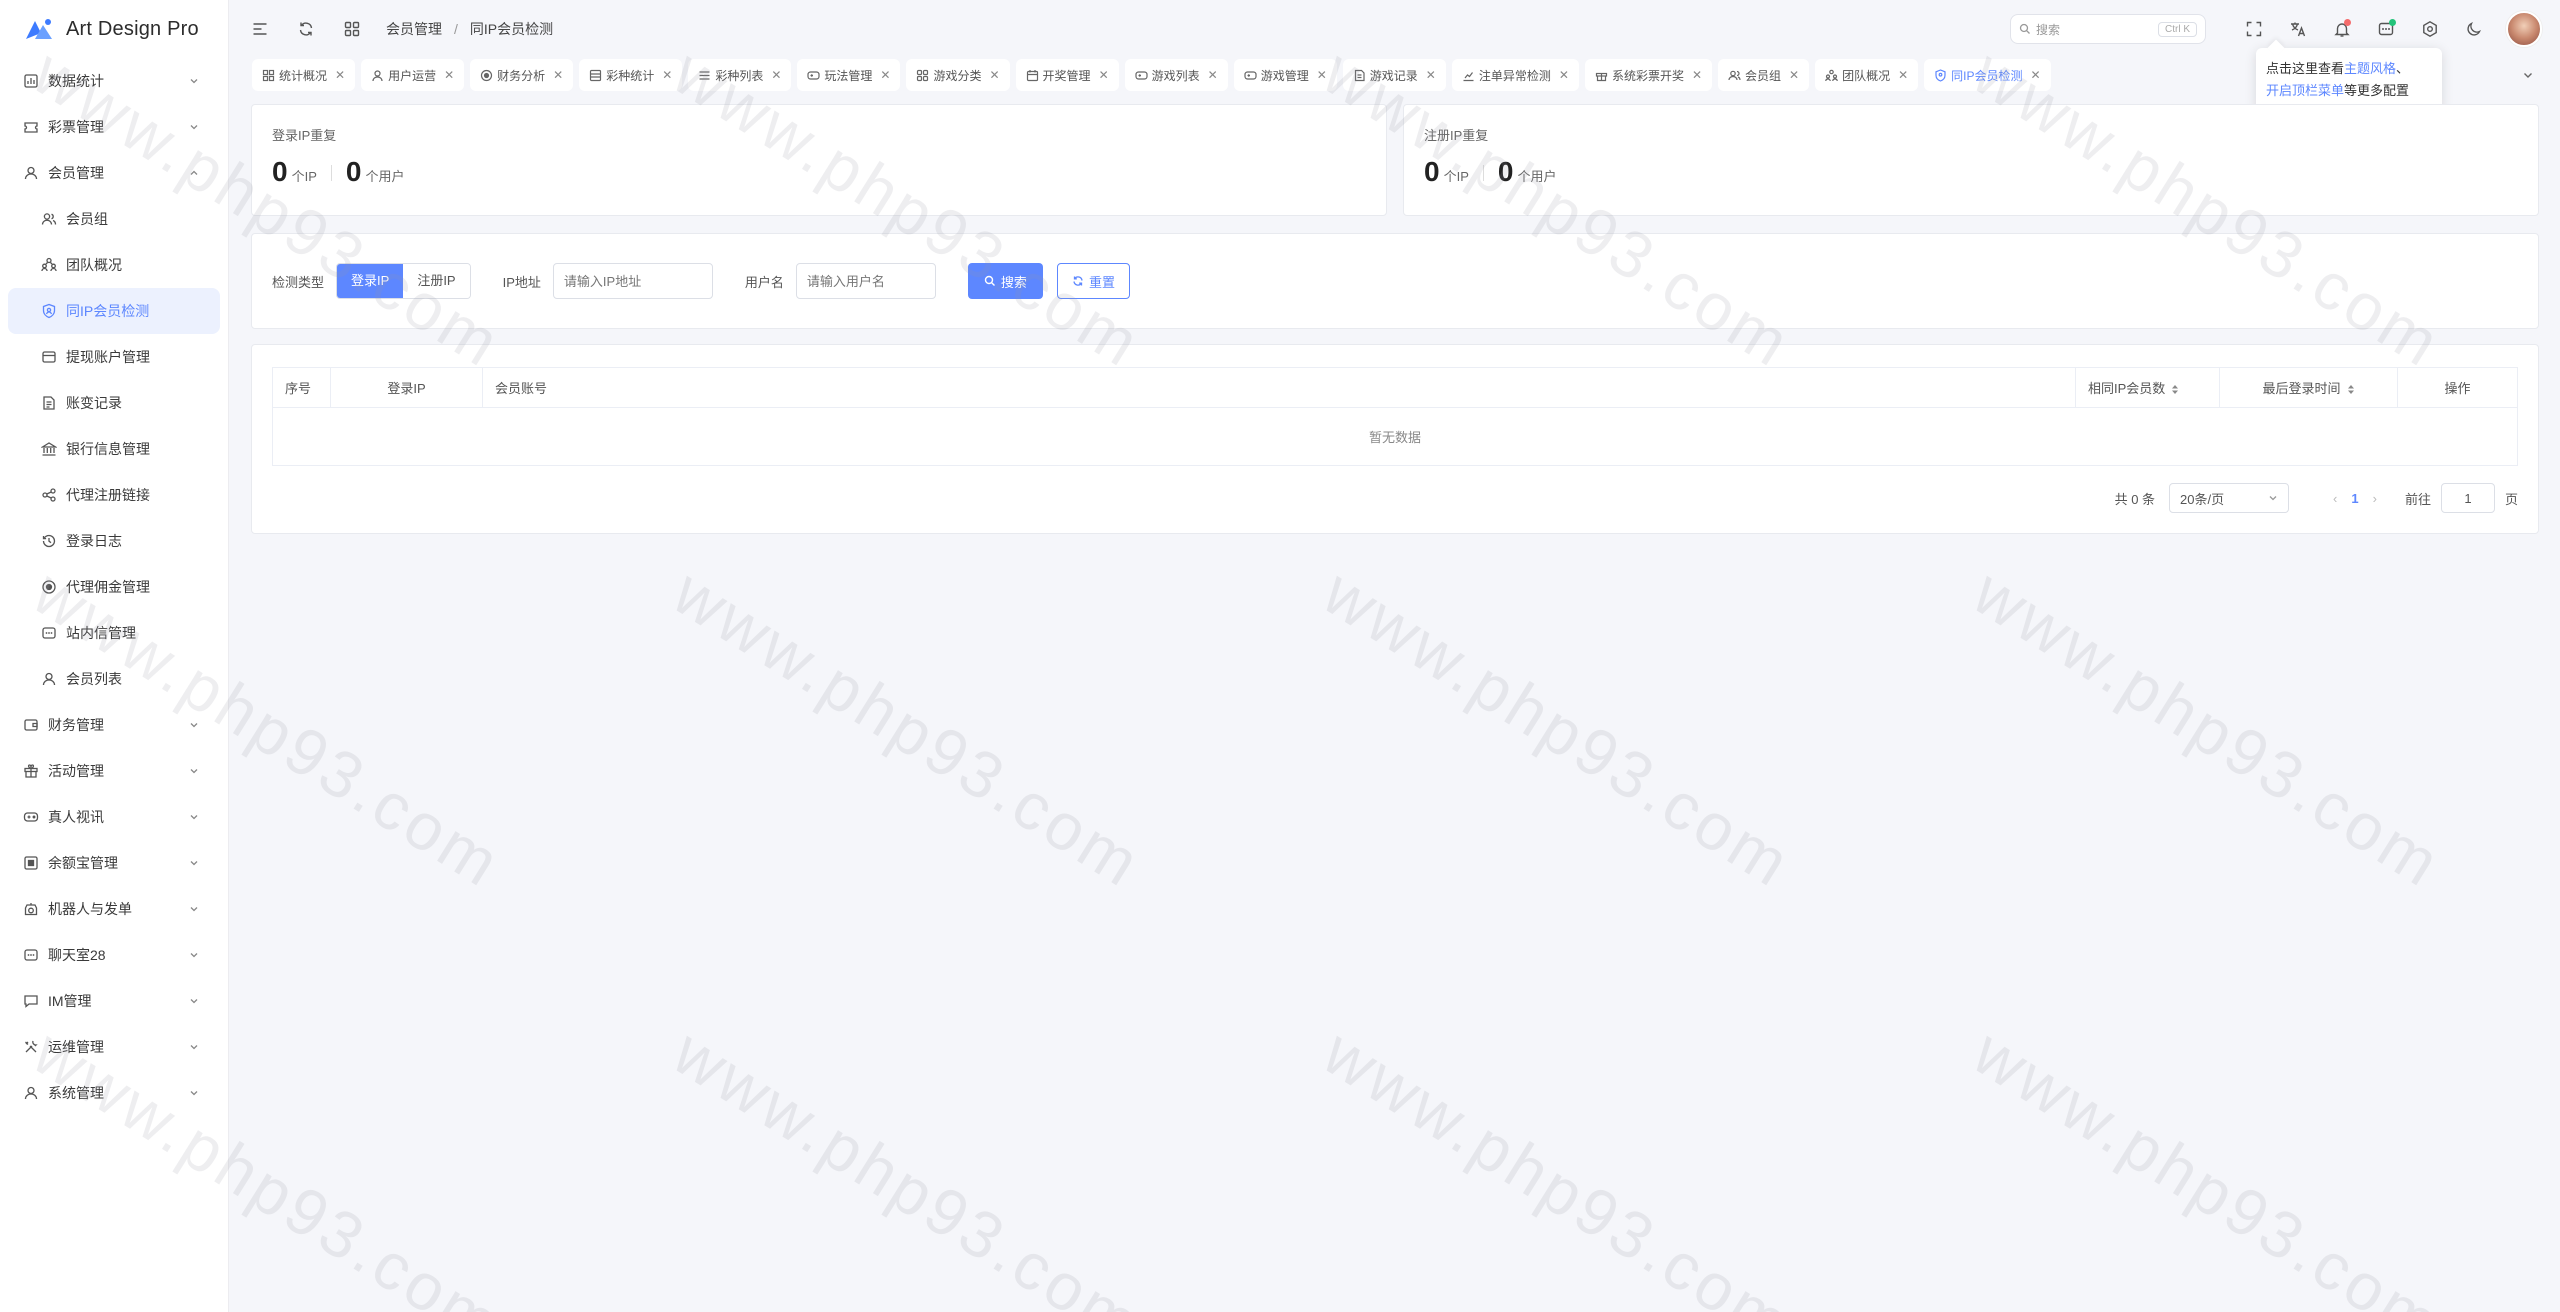  Describe the element at coordinates (2316, 498) in the screenshot. I see `pagination: 共 0 条 20条/页 ‹ 1 › 前往 页` at that location.